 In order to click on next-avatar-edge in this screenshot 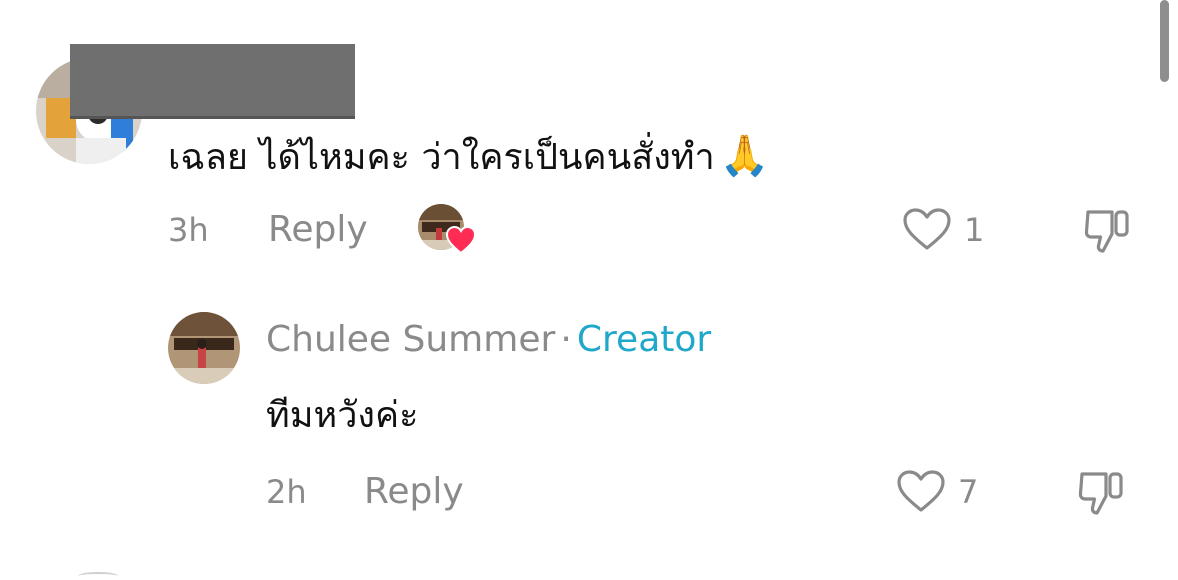, I will do `click(98, 576)`.